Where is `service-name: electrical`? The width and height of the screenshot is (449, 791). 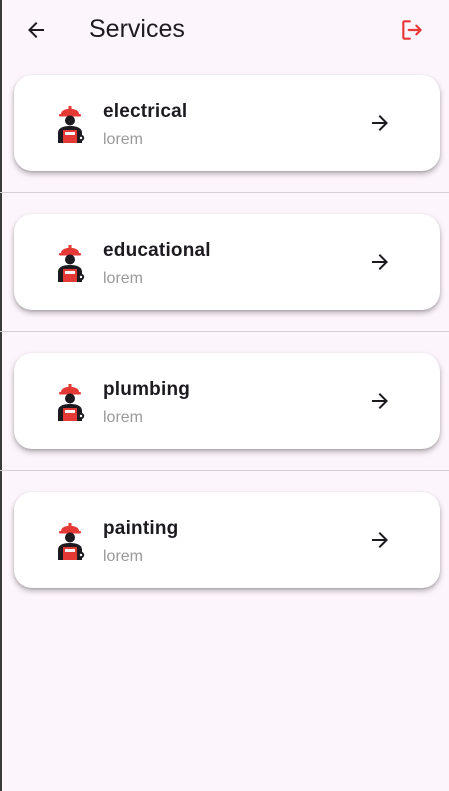
service-name: electrical is located at coordinates (145, 111).